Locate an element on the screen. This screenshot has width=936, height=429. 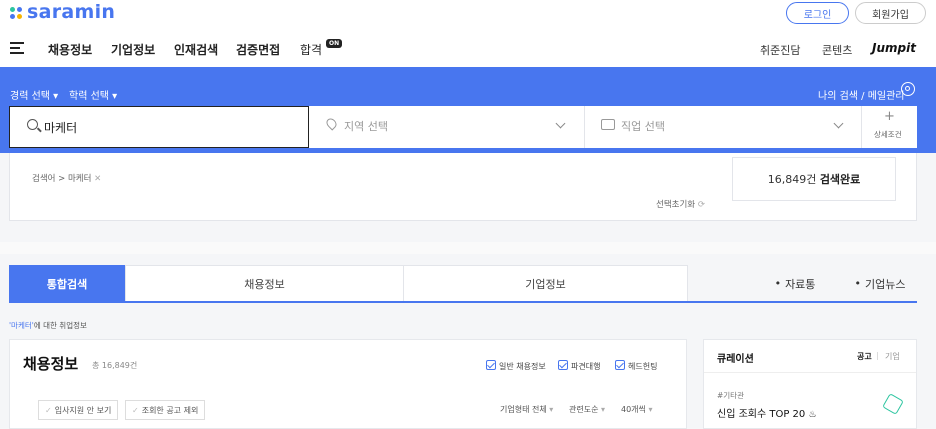
login-button: 로그인 is located at coordinates (817, 13).